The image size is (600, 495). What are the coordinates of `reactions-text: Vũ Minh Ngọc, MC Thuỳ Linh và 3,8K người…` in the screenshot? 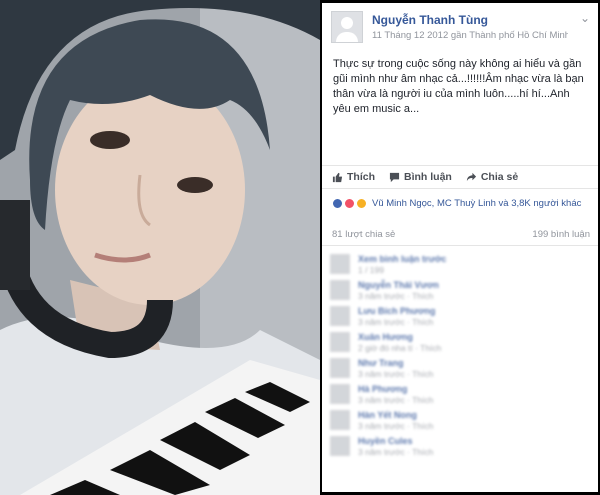 It's located at (477, 203).